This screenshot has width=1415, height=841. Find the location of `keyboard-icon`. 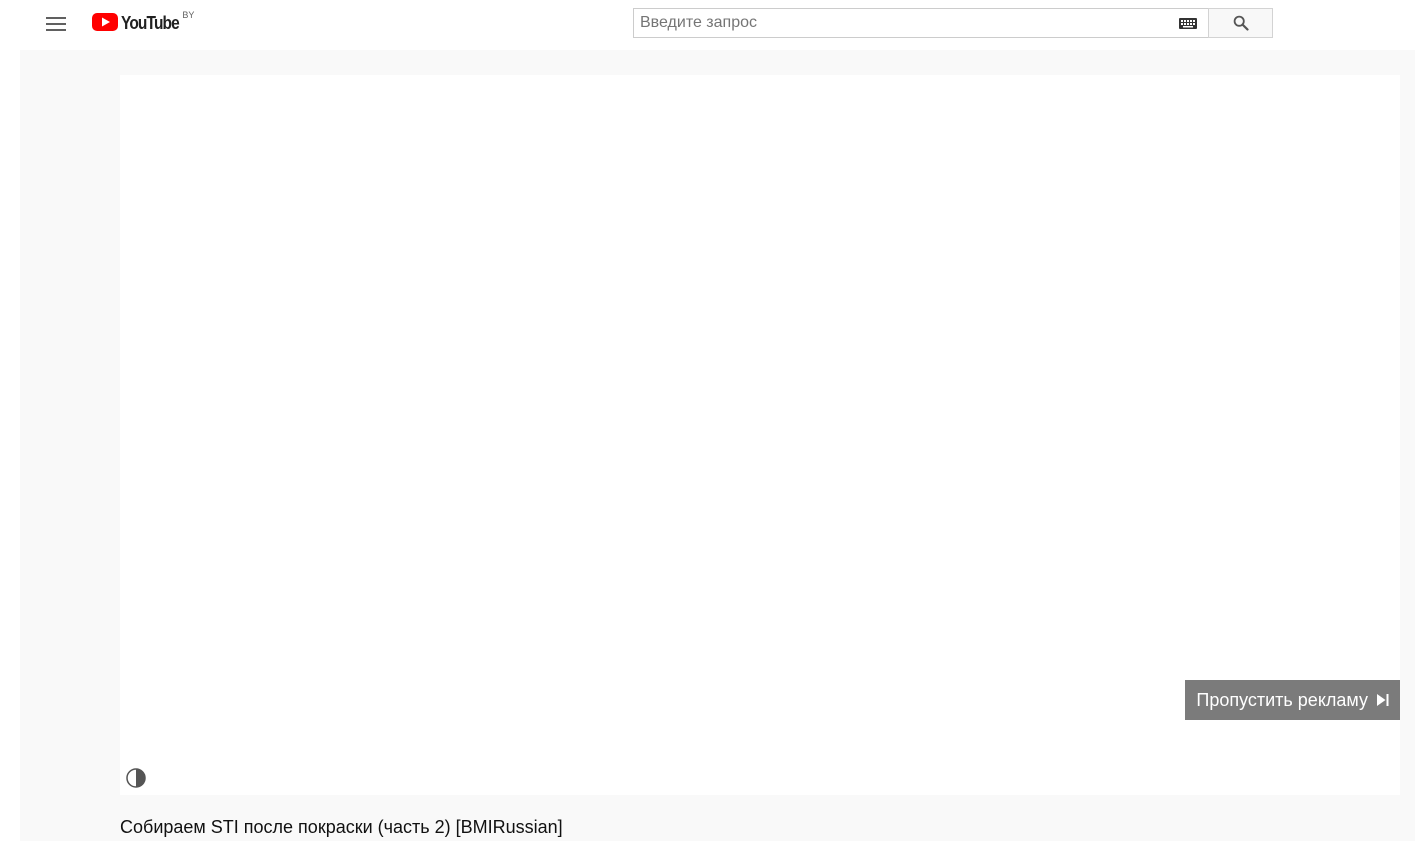

keyboard-icon is located at coordinates (1188, 23).